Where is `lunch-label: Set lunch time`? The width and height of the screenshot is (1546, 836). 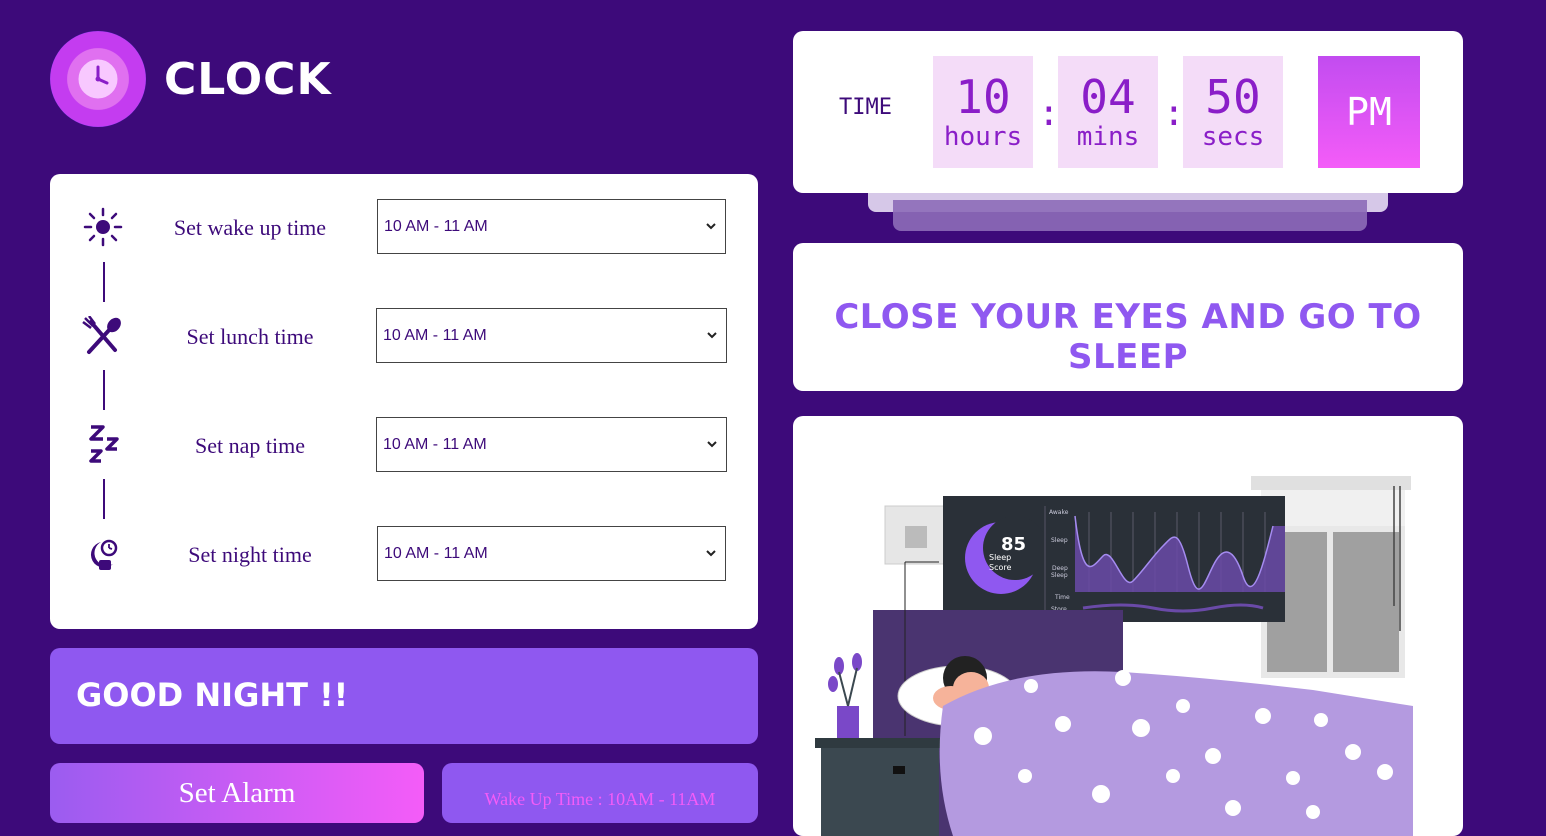 lunch-label: Set lunch time is located at coordinates (250, 336).